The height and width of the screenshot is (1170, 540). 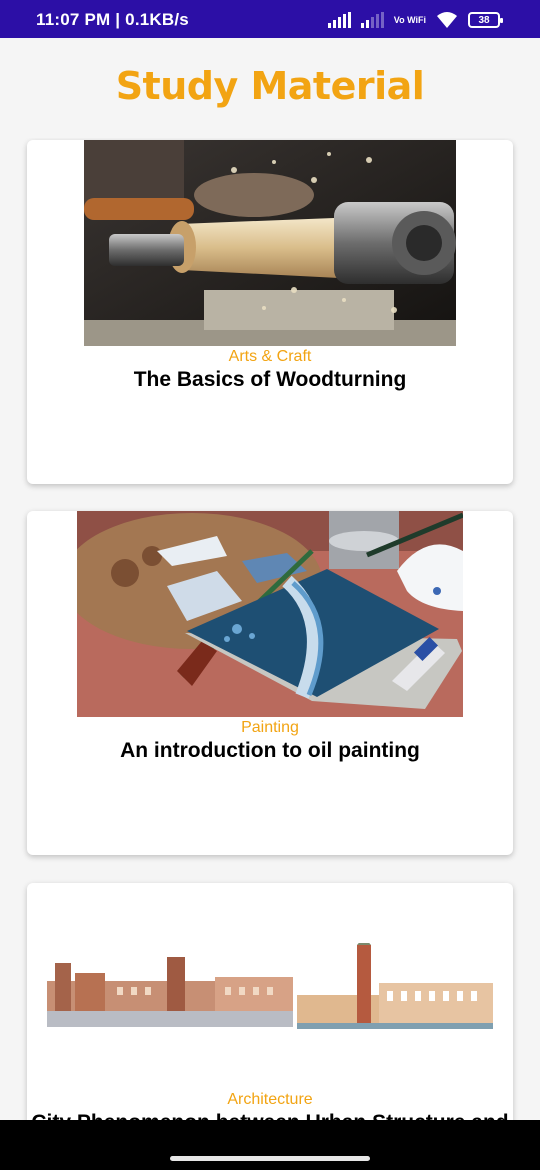 I want to click on course-category: Arts & Craft, so click(x=270, y=356).